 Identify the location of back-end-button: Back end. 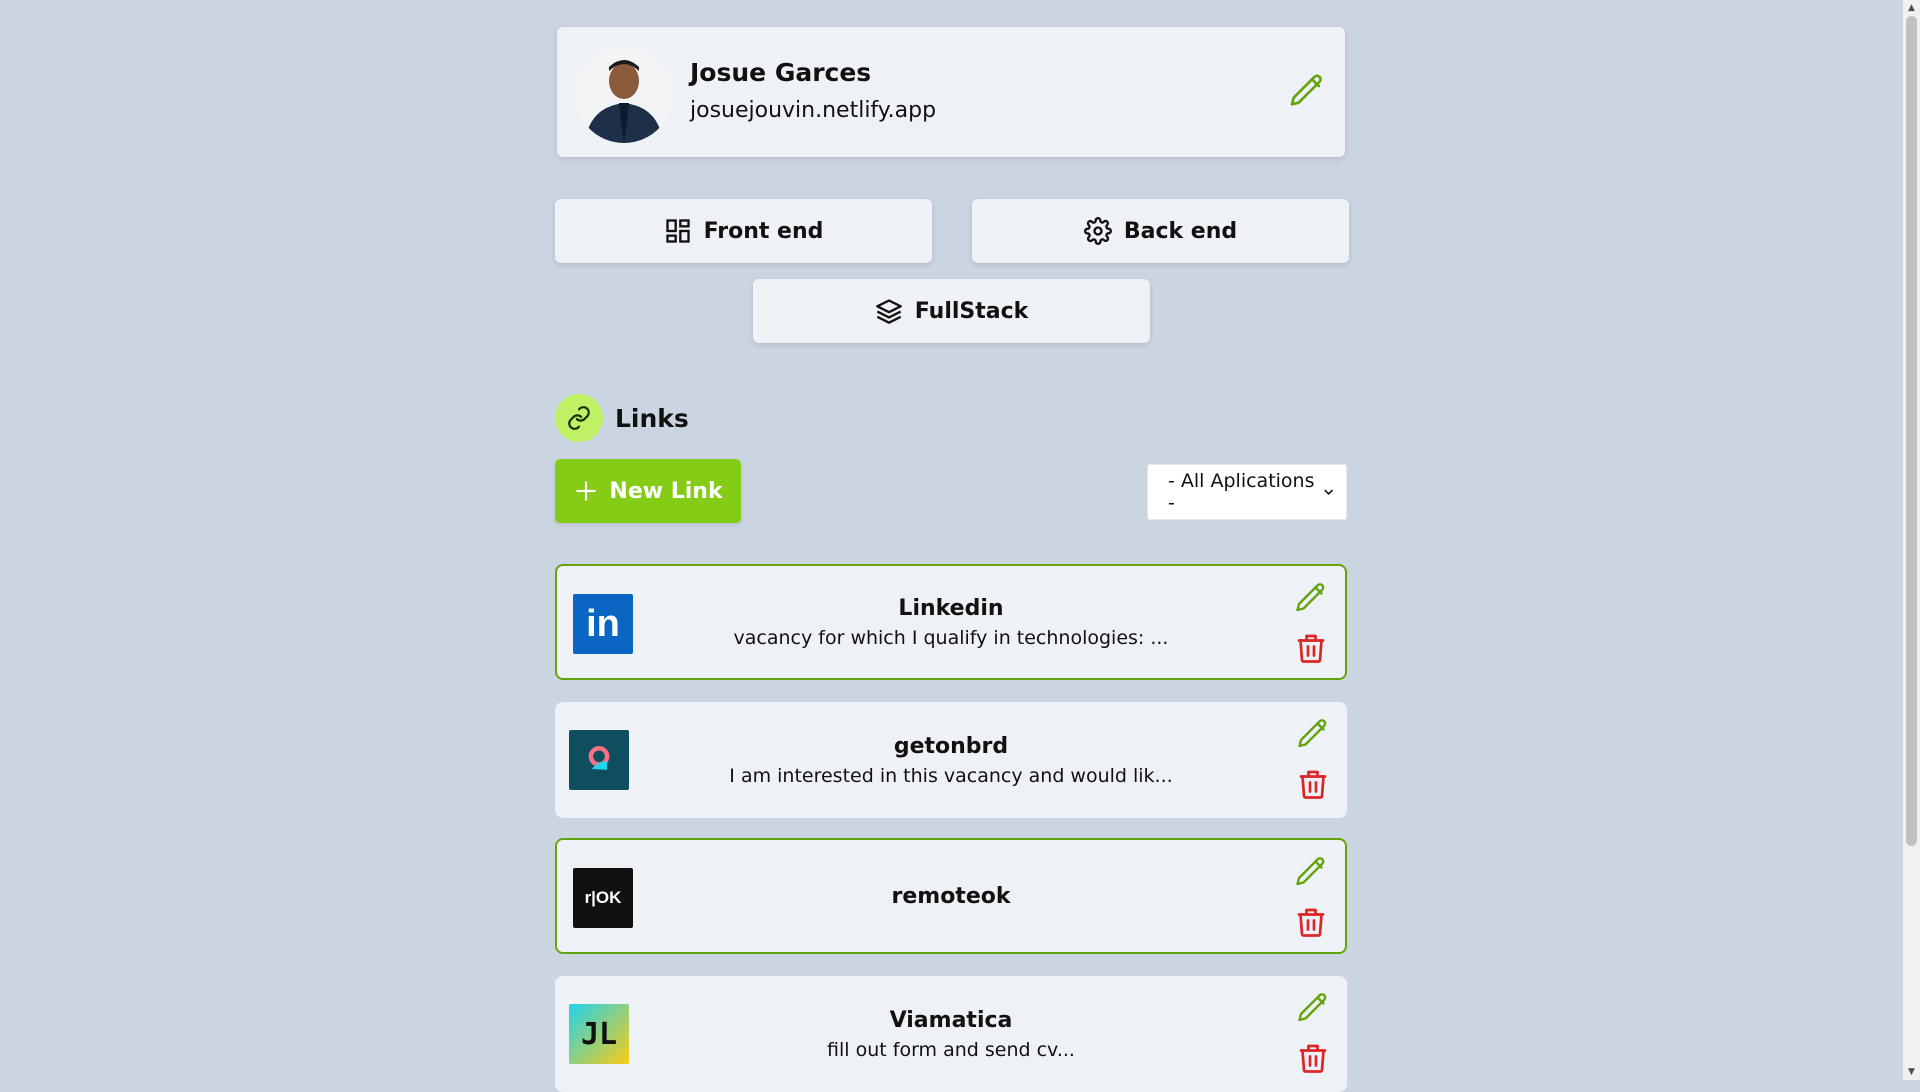
(1160, 231).